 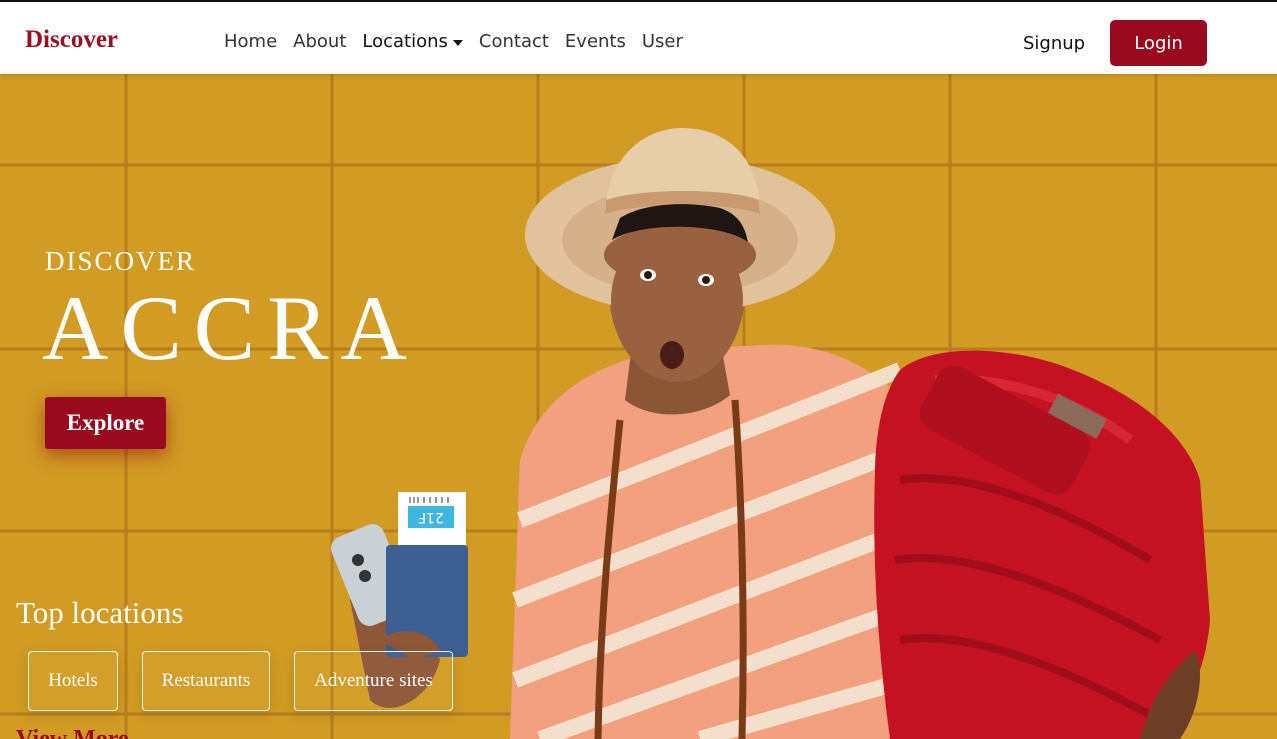 What do you see at coordinates (100, 612) in the screenshot?
I see `top-locations-title: Top locations` at bounding box center [100, 612].